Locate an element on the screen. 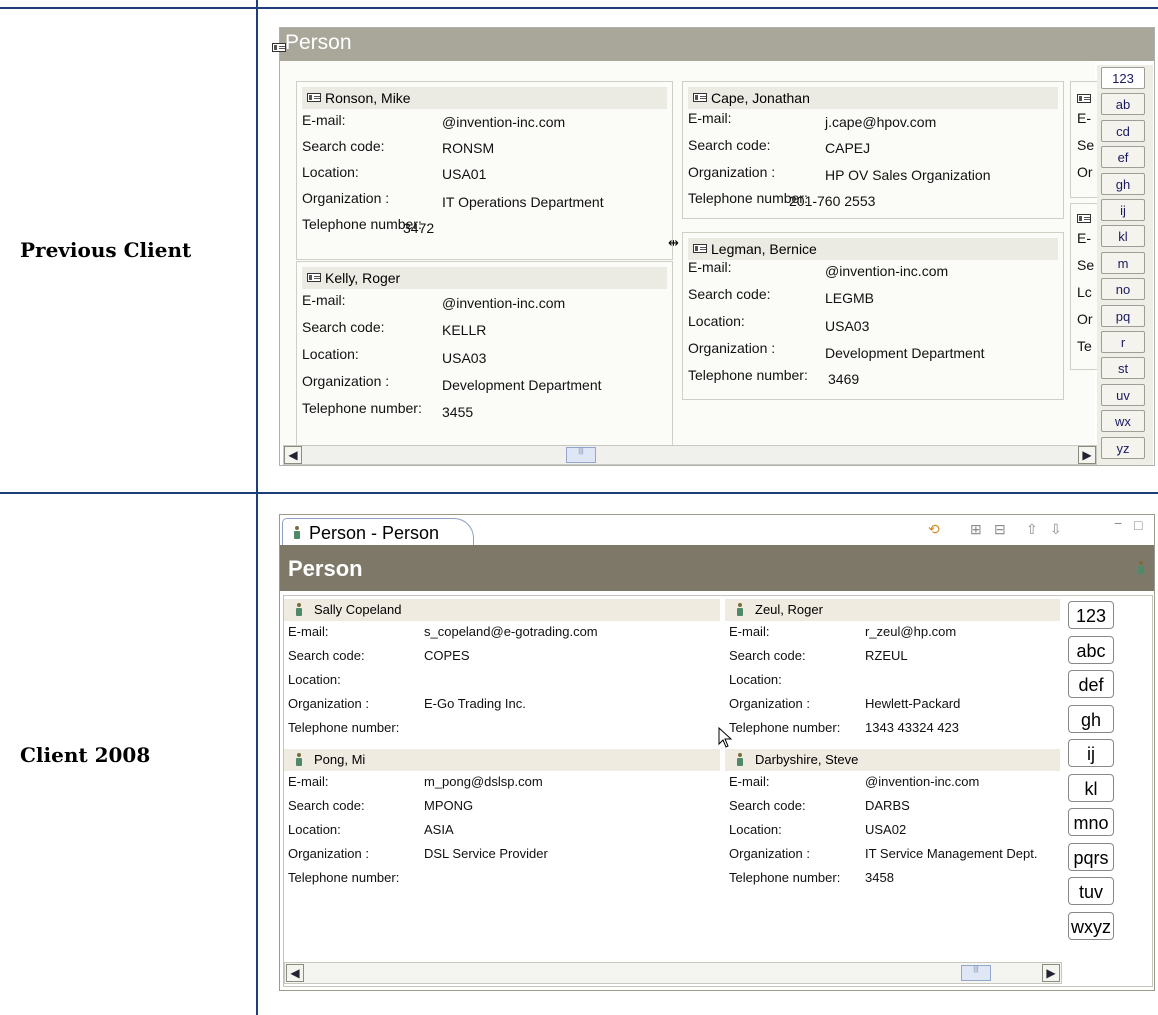 This screenshot has height=1015, width=1158. previous-title: Person is located at coordinates (318, 42).